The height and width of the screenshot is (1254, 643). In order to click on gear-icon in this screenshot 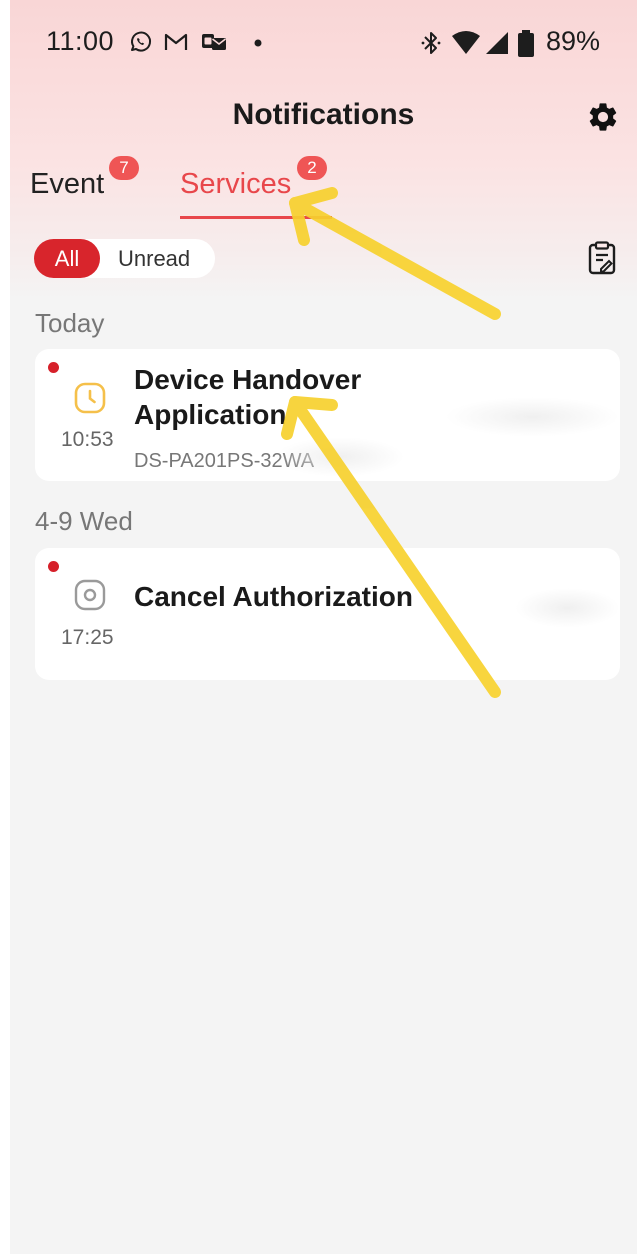, I will do `click(603, 117)`.